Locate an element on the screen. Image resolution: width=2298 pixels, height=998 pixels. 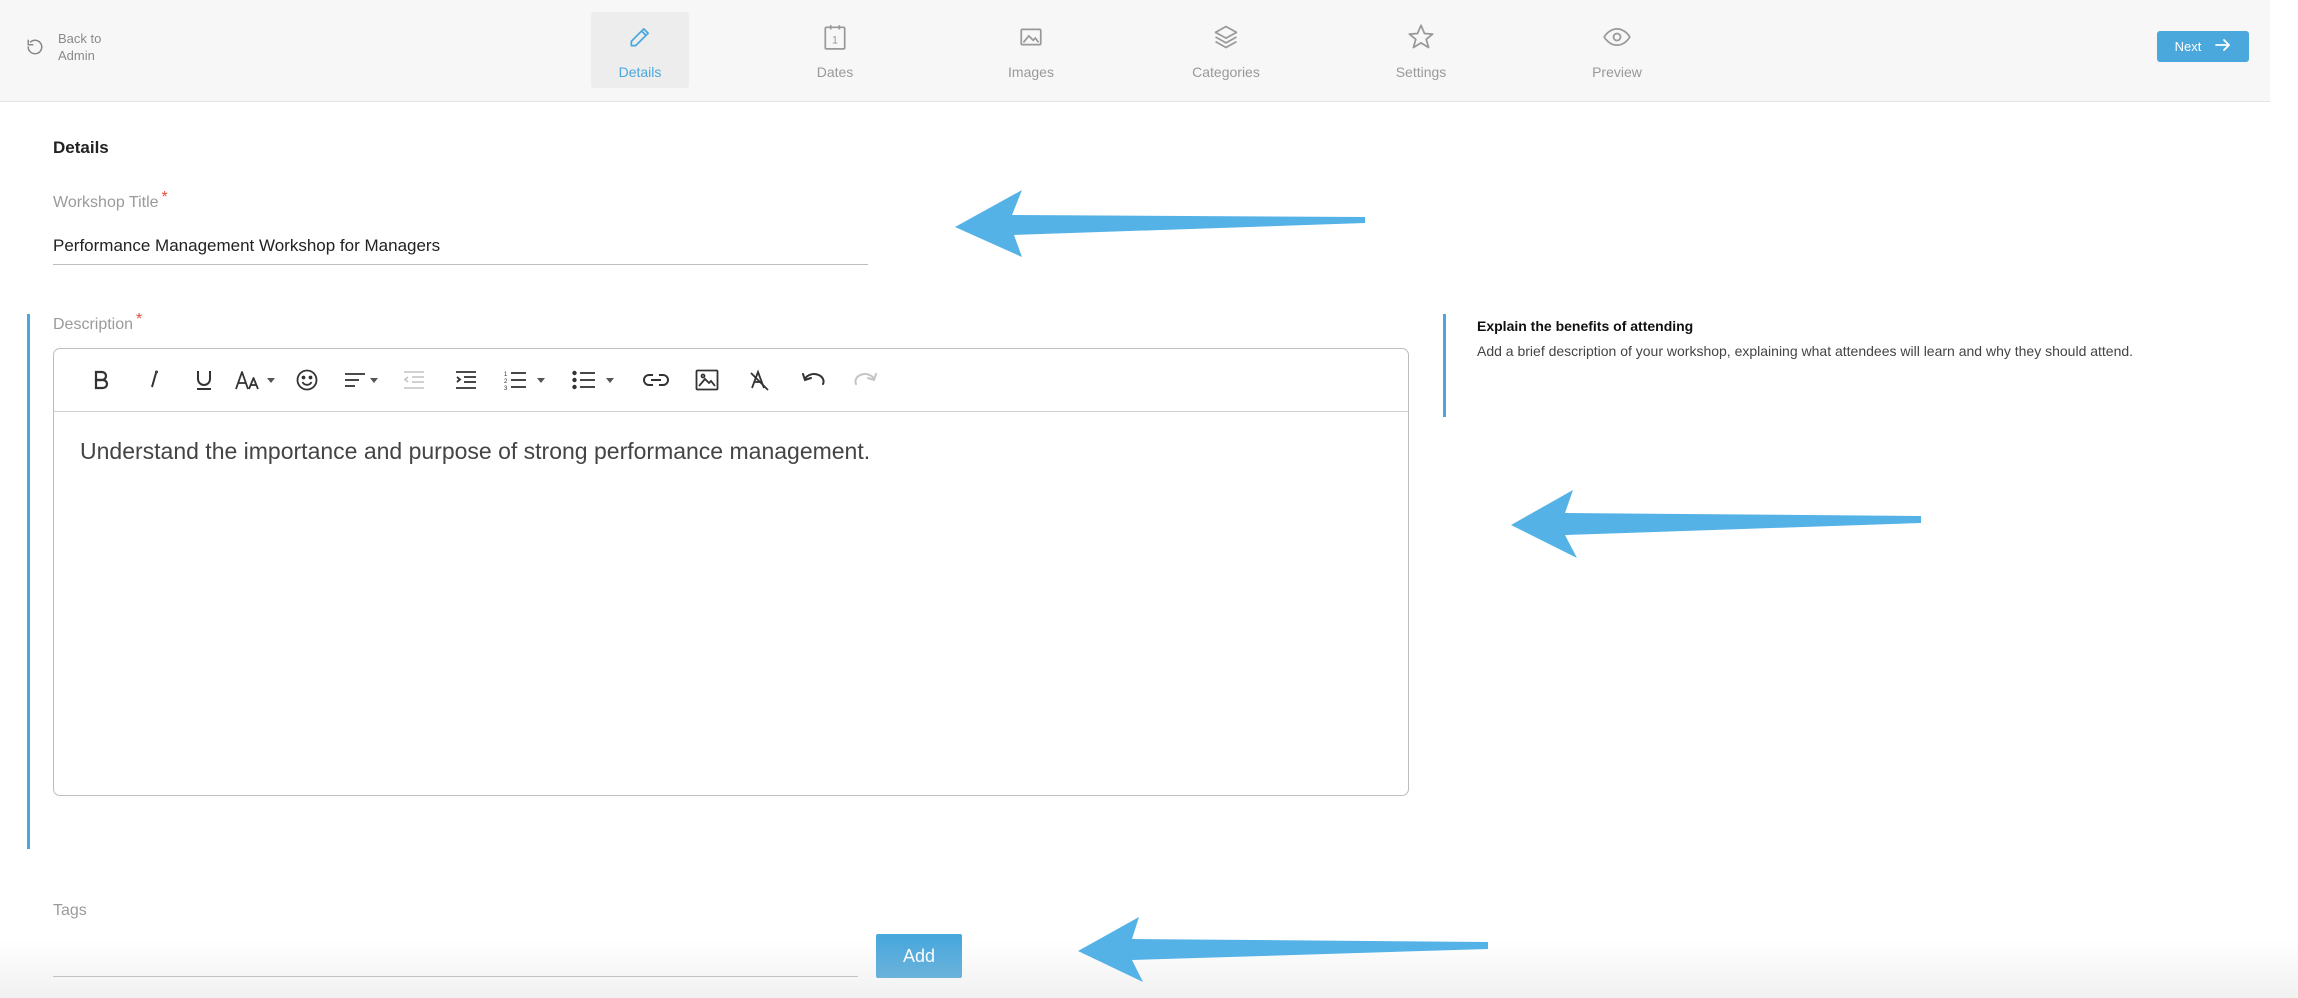
image-button is located at coordinates (707, 380).